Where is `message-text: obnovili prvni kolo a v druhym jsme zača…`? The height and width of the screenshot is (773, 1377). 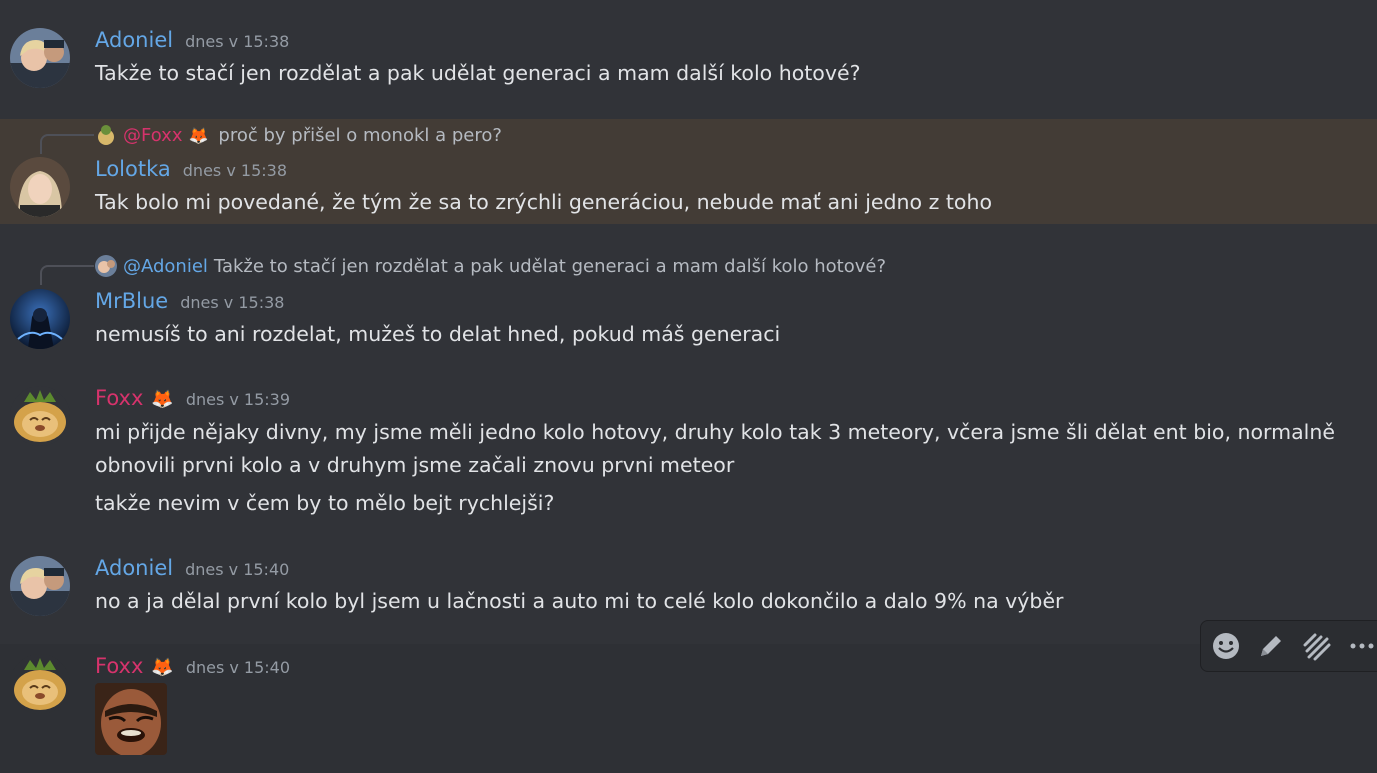 message-text: obnovili prvni kolo a v druhym jsme zača… is located at coordinates (415, 465).